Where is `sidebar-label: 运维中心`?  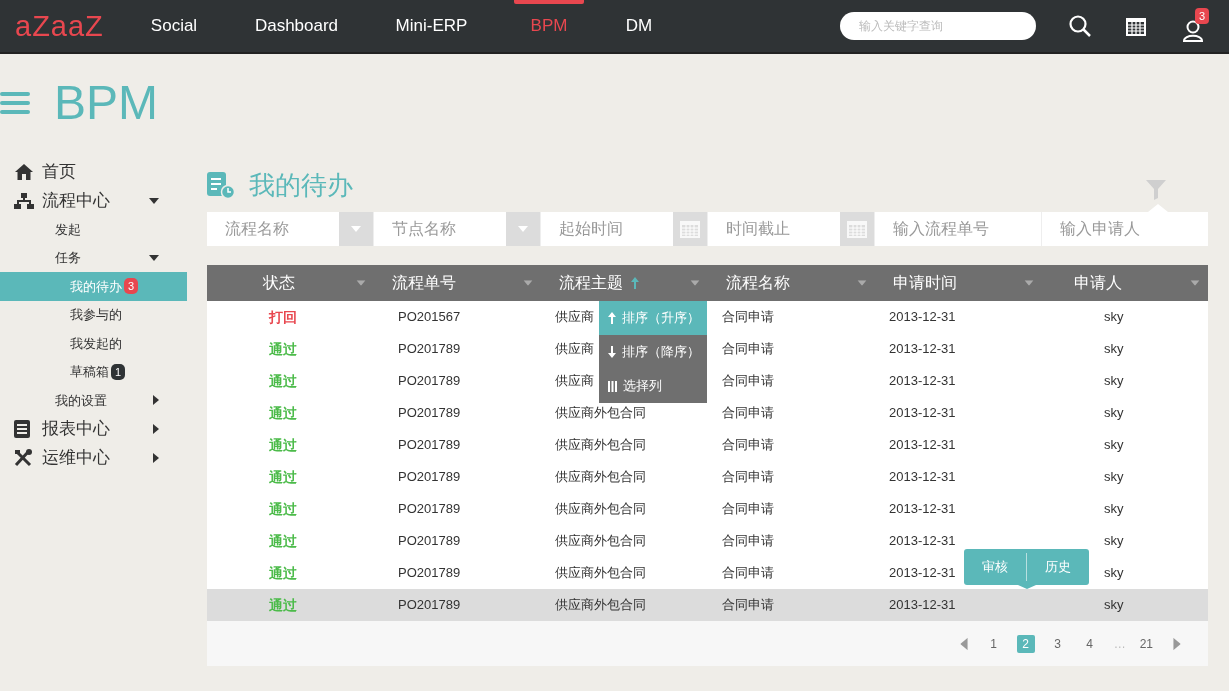 sidebar-label: 运维中心 is located at coordinates (76, 458).